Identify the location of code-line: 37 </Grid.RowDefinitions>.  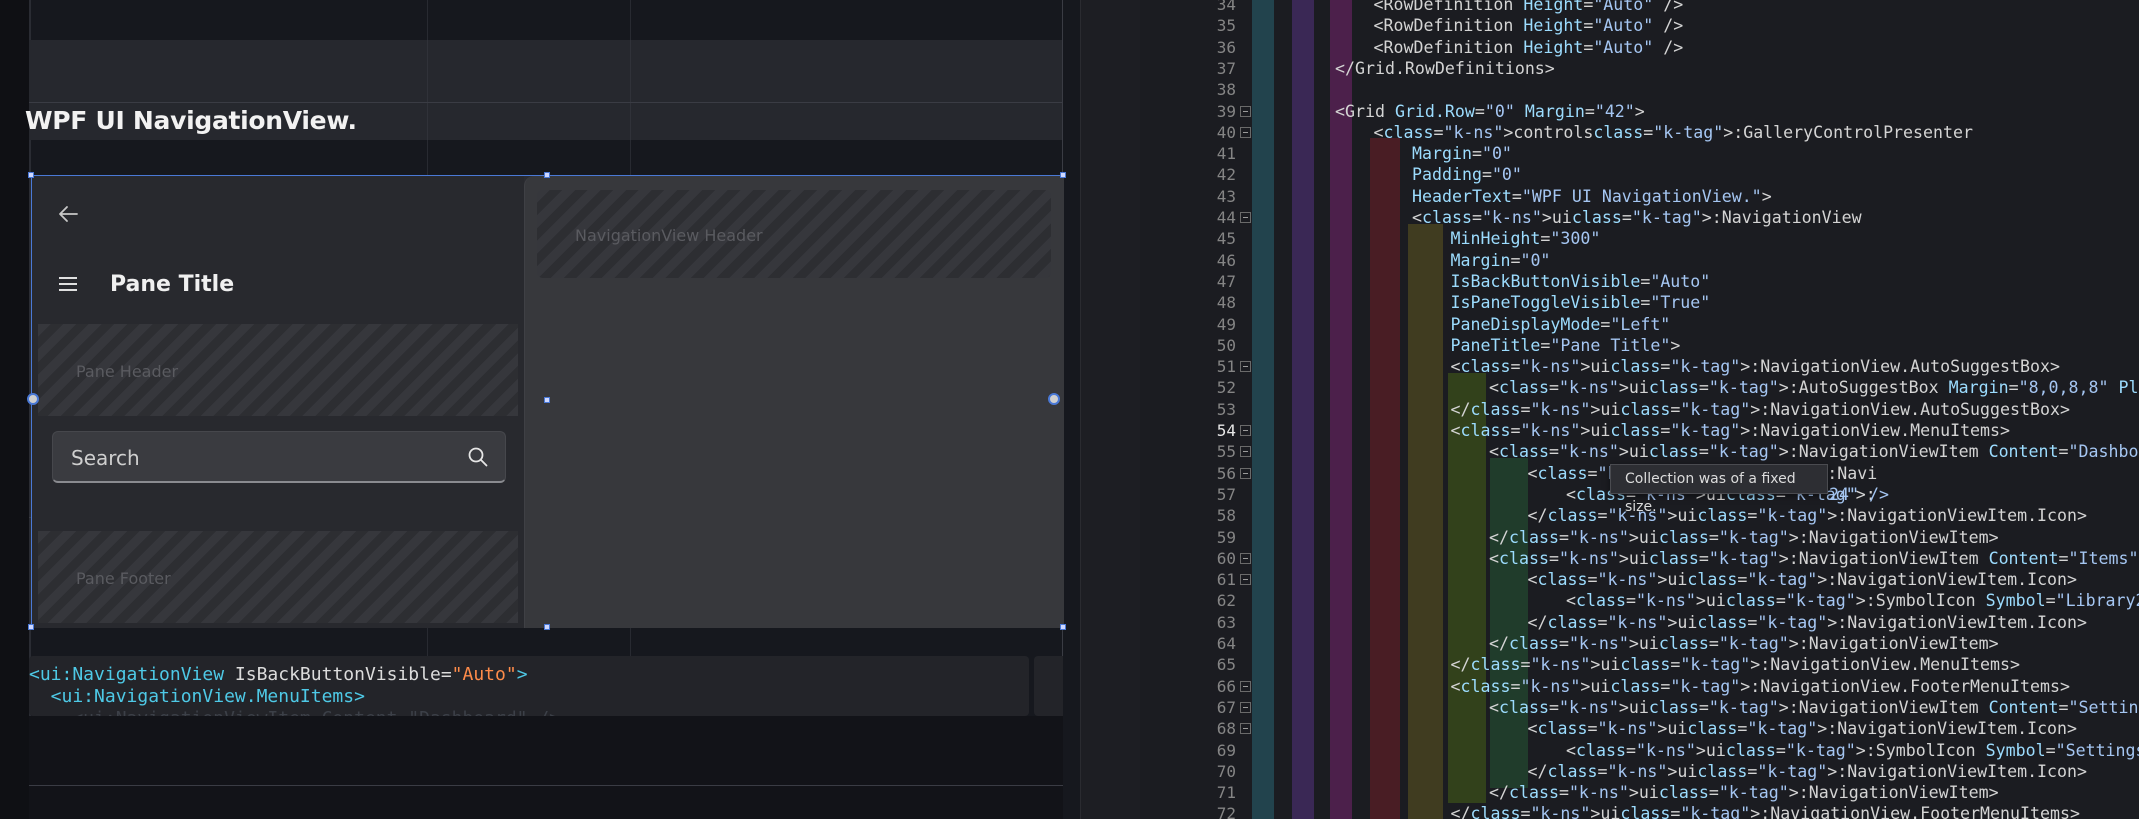
(1639, 68).